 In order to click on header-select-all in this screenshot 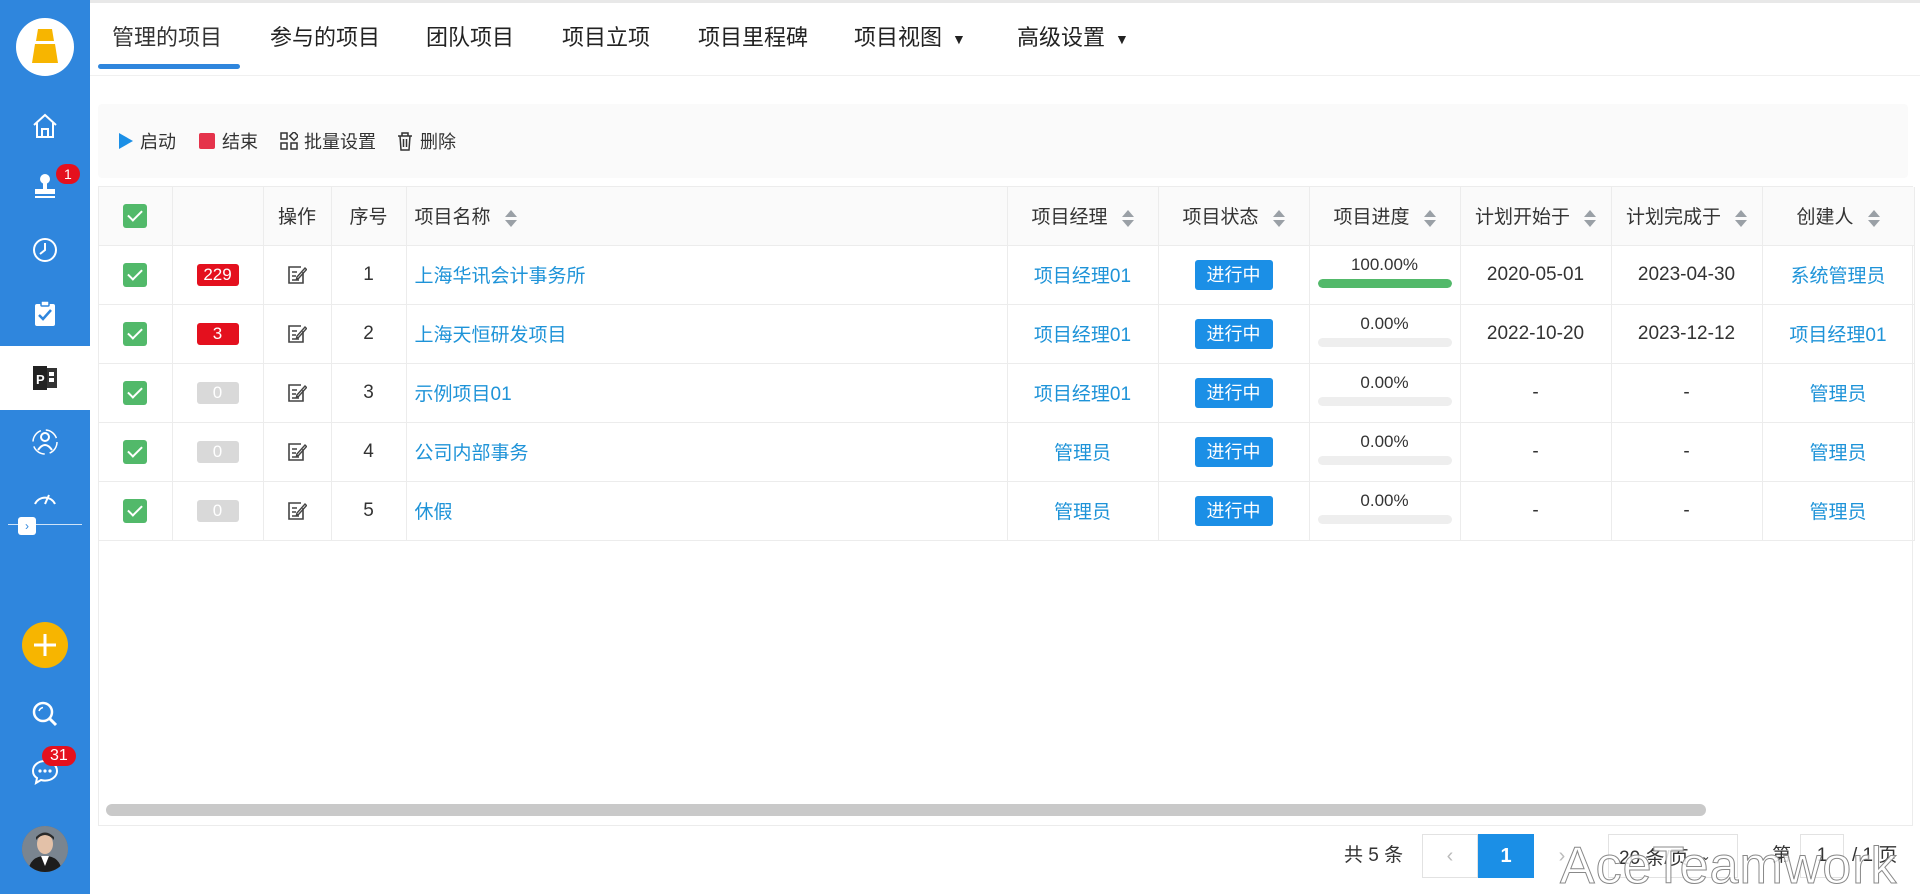, I will do `click(136, 216)`.